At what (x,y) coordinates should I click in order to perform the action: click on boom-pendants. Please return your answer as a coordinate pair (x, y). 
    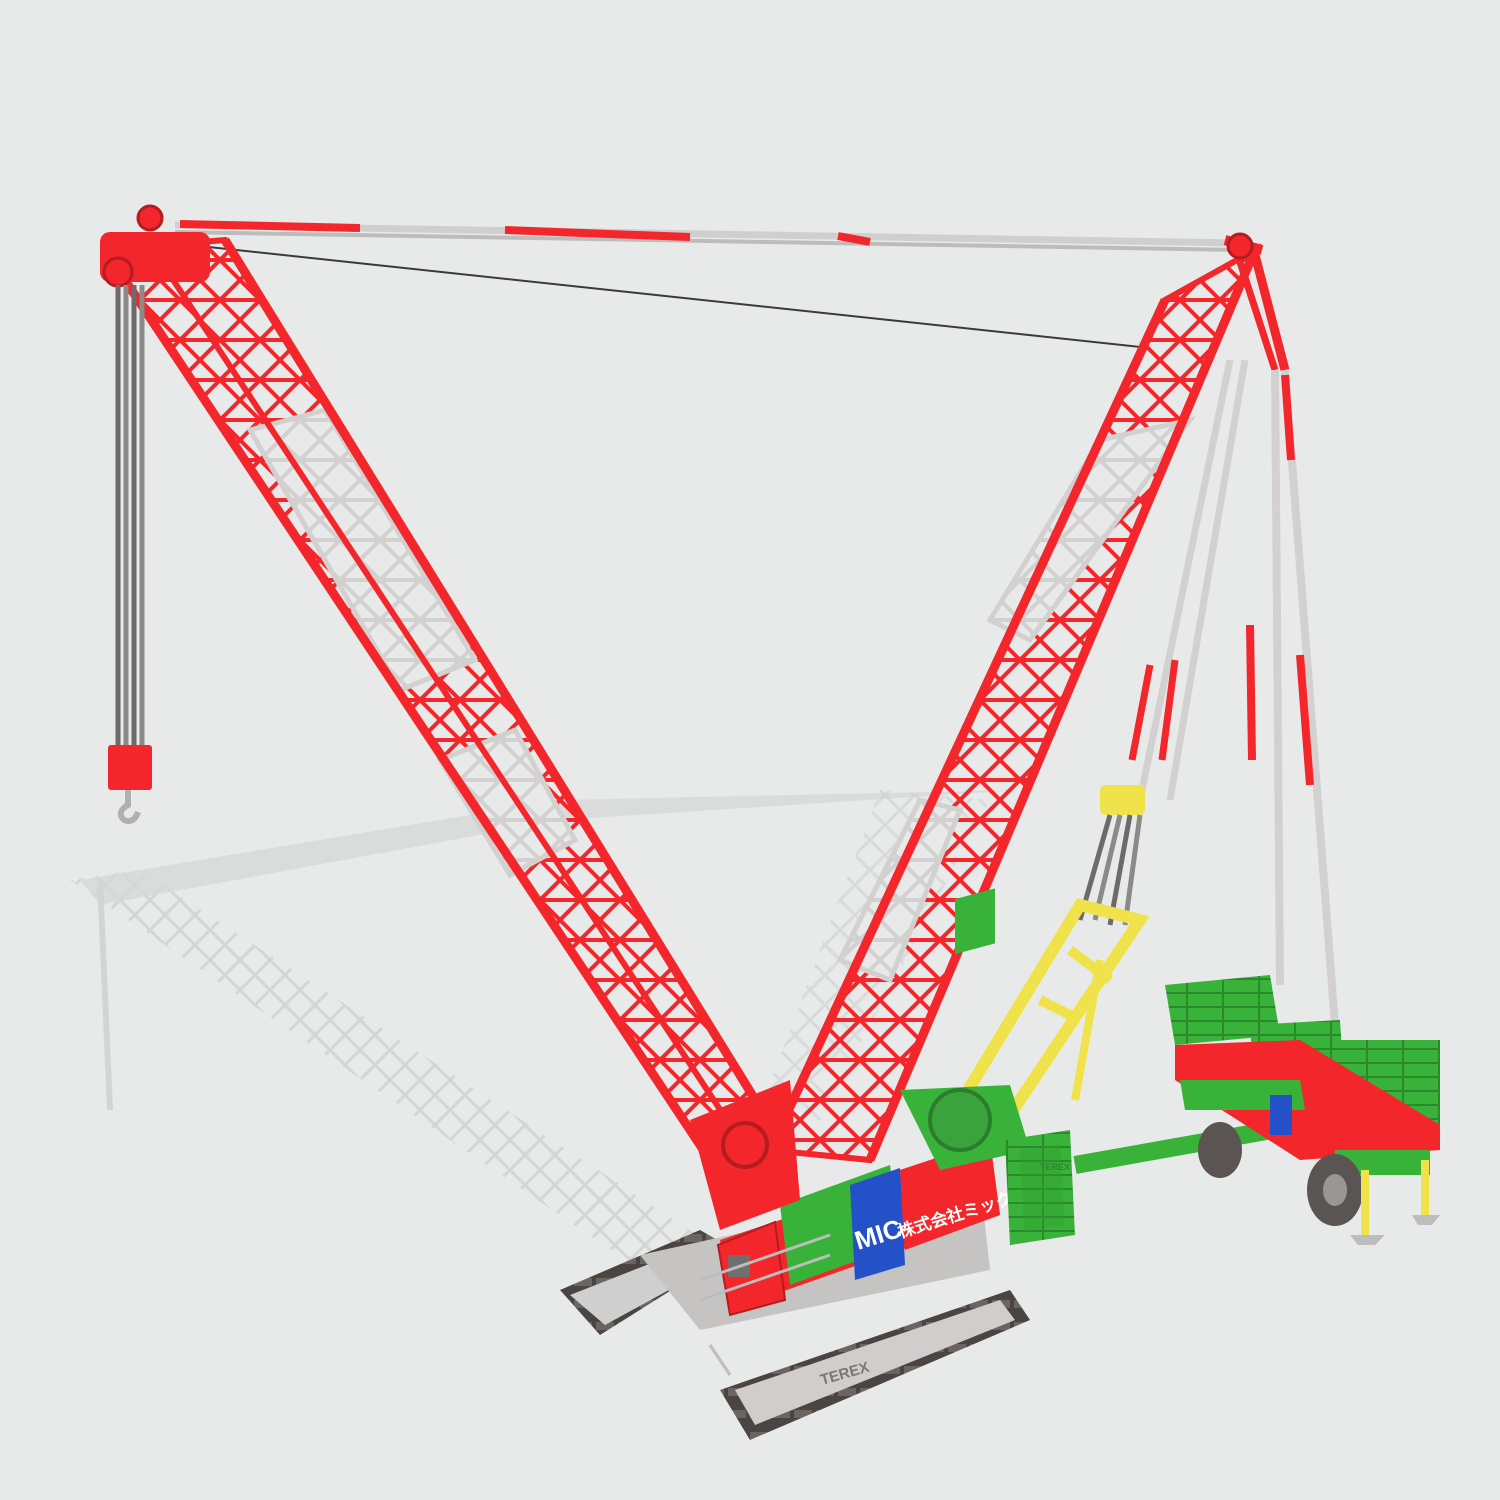
    Looking at the image, I should click on (719, 284).